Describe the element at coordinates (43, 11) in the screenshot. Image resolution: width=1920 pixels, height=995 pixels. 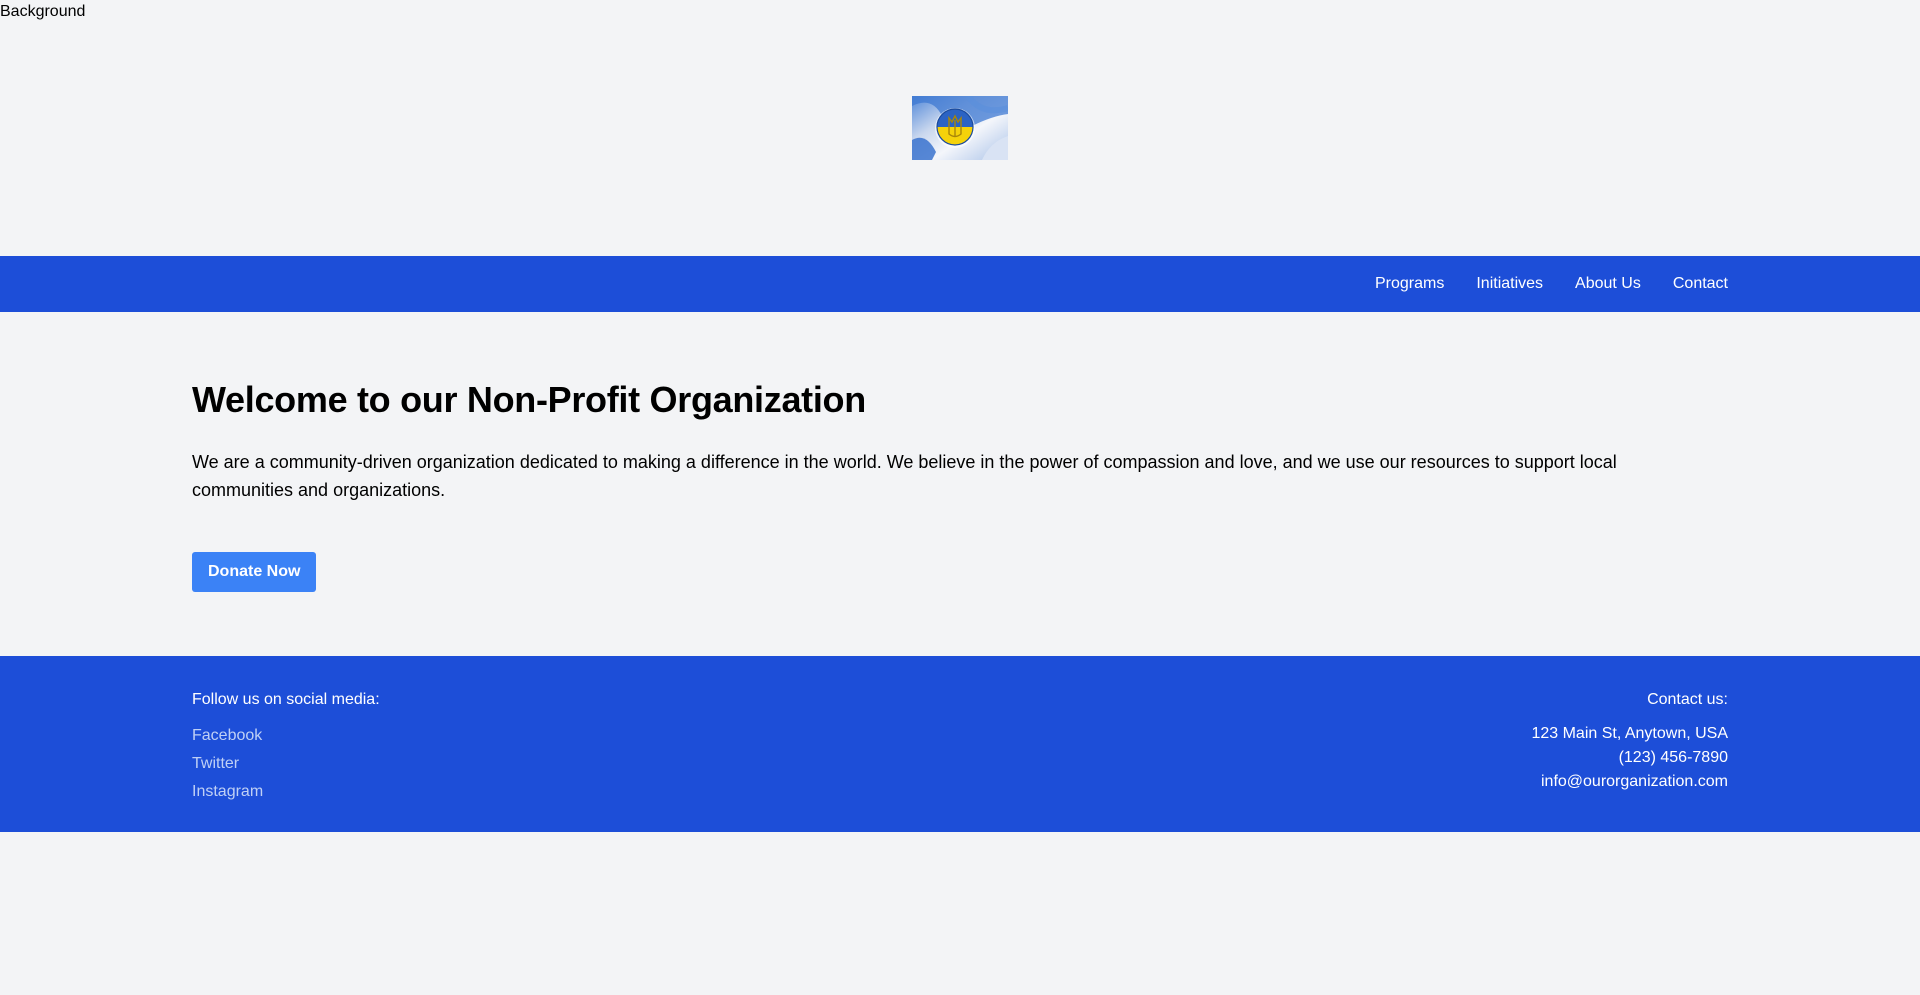
I see `background-label: Background` at that location.